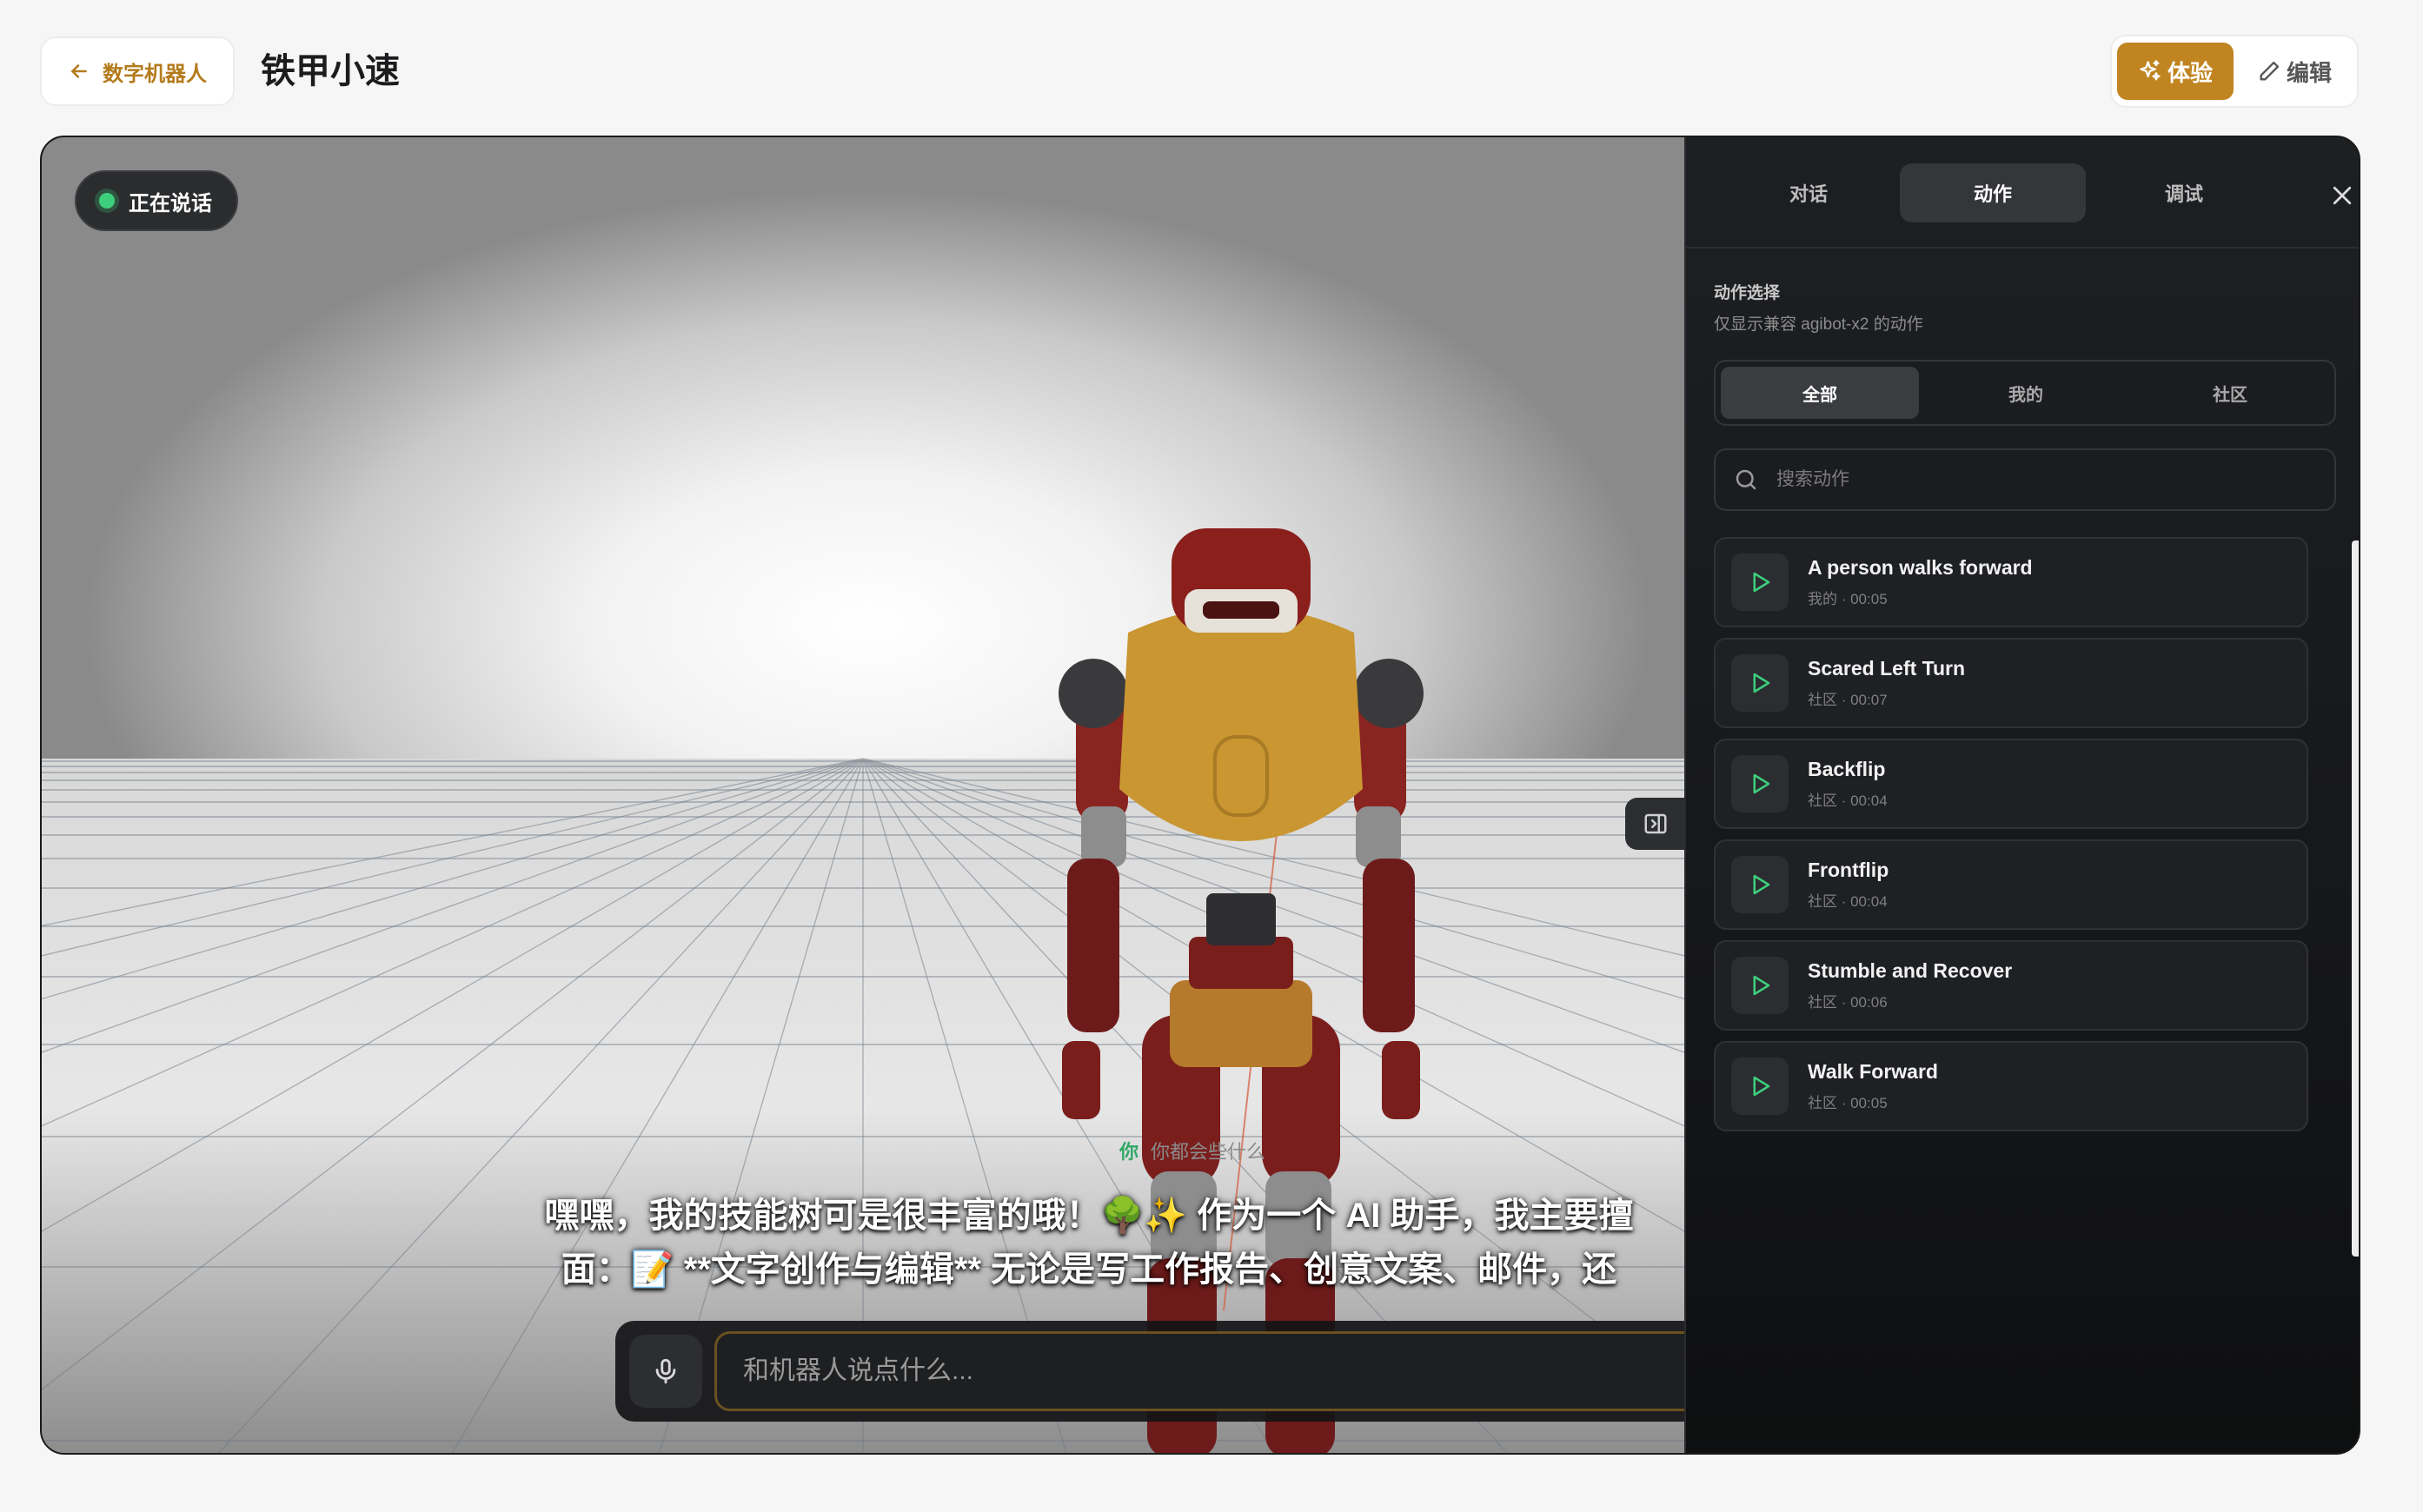 The image size is (2423, 1512). I want to click on panel-tabs: 对话 动作 调试, so click(2023, 193).